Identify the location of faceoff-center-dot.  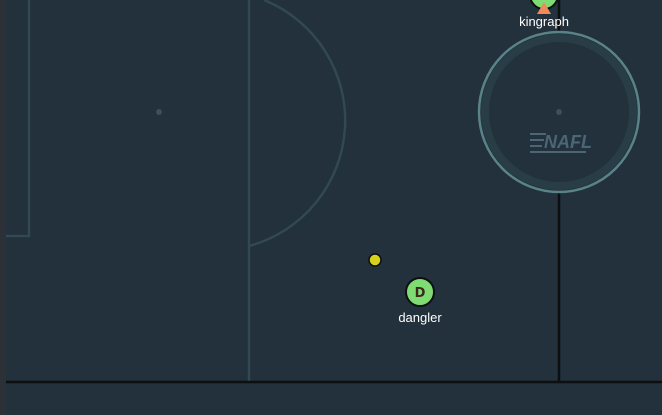
(559, 112).